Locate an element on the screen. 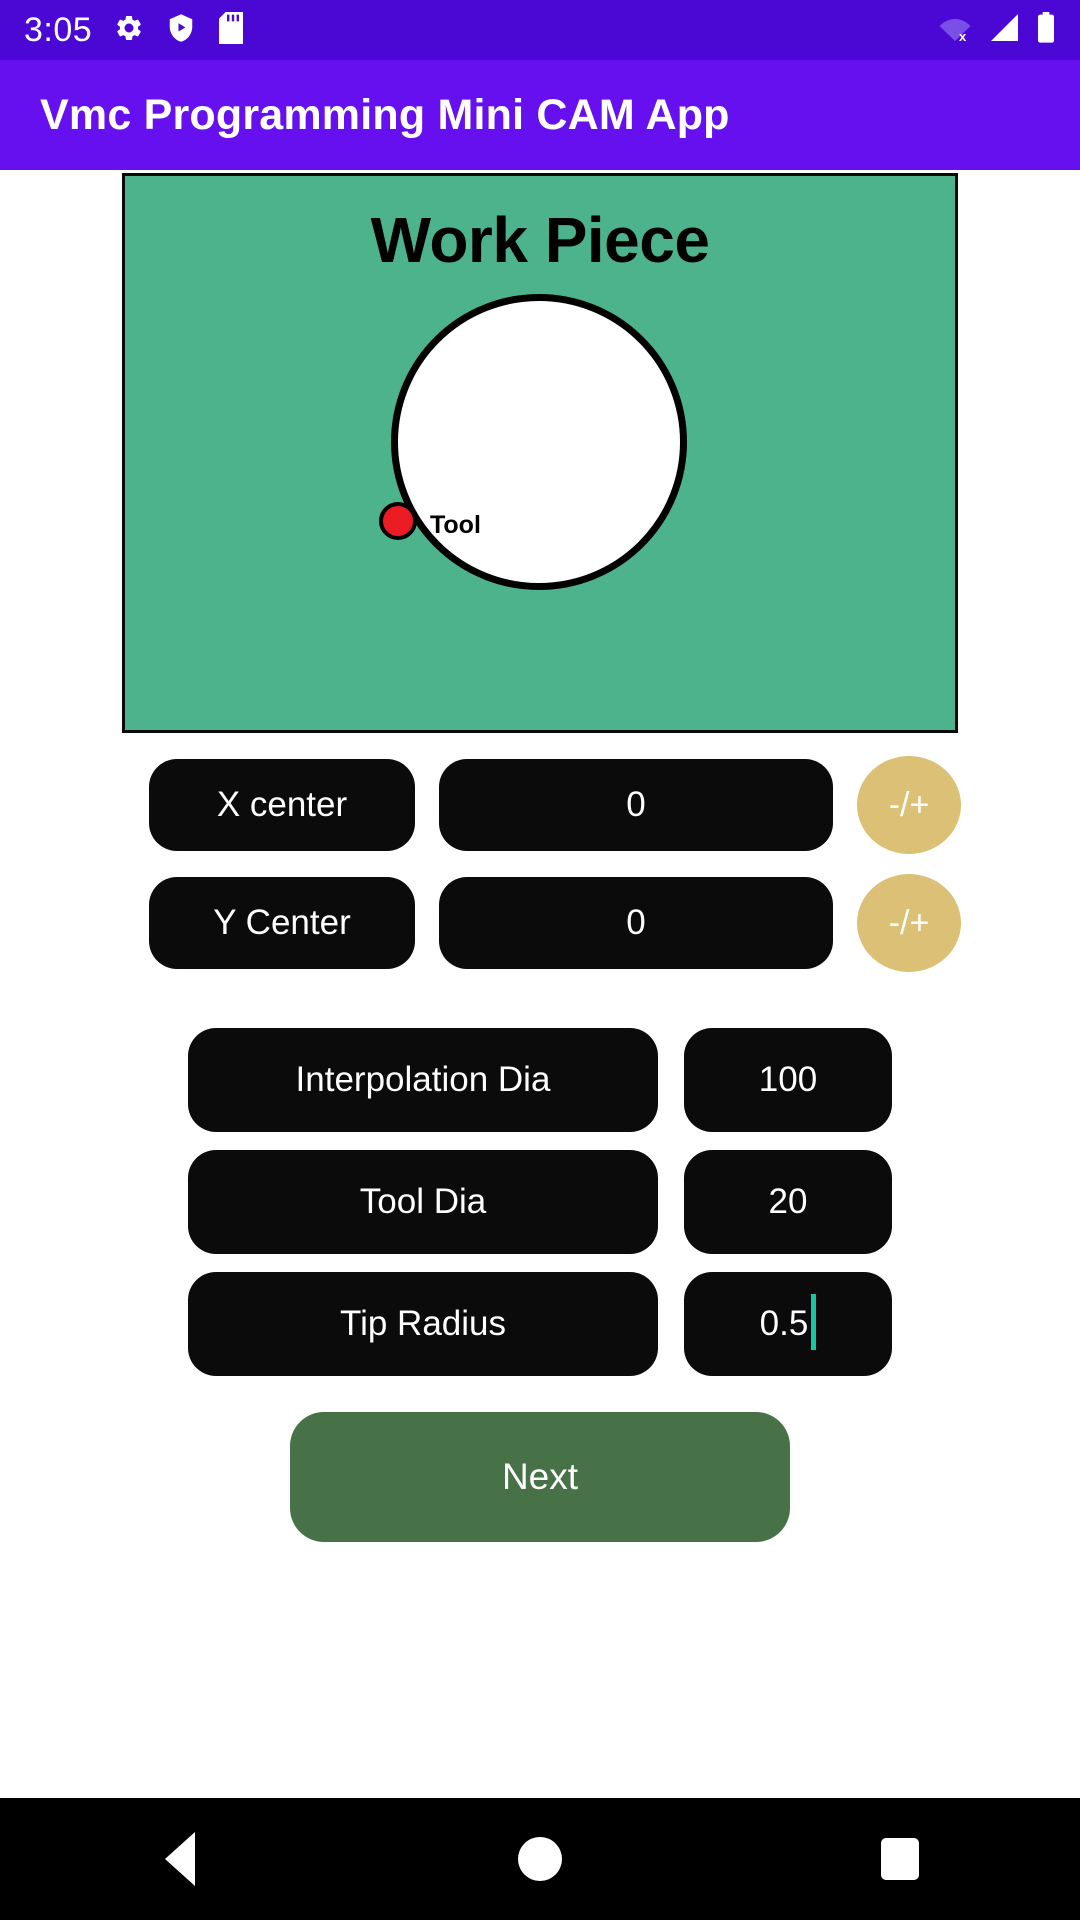  shield-play-icon is located at coordinates (181, 30).